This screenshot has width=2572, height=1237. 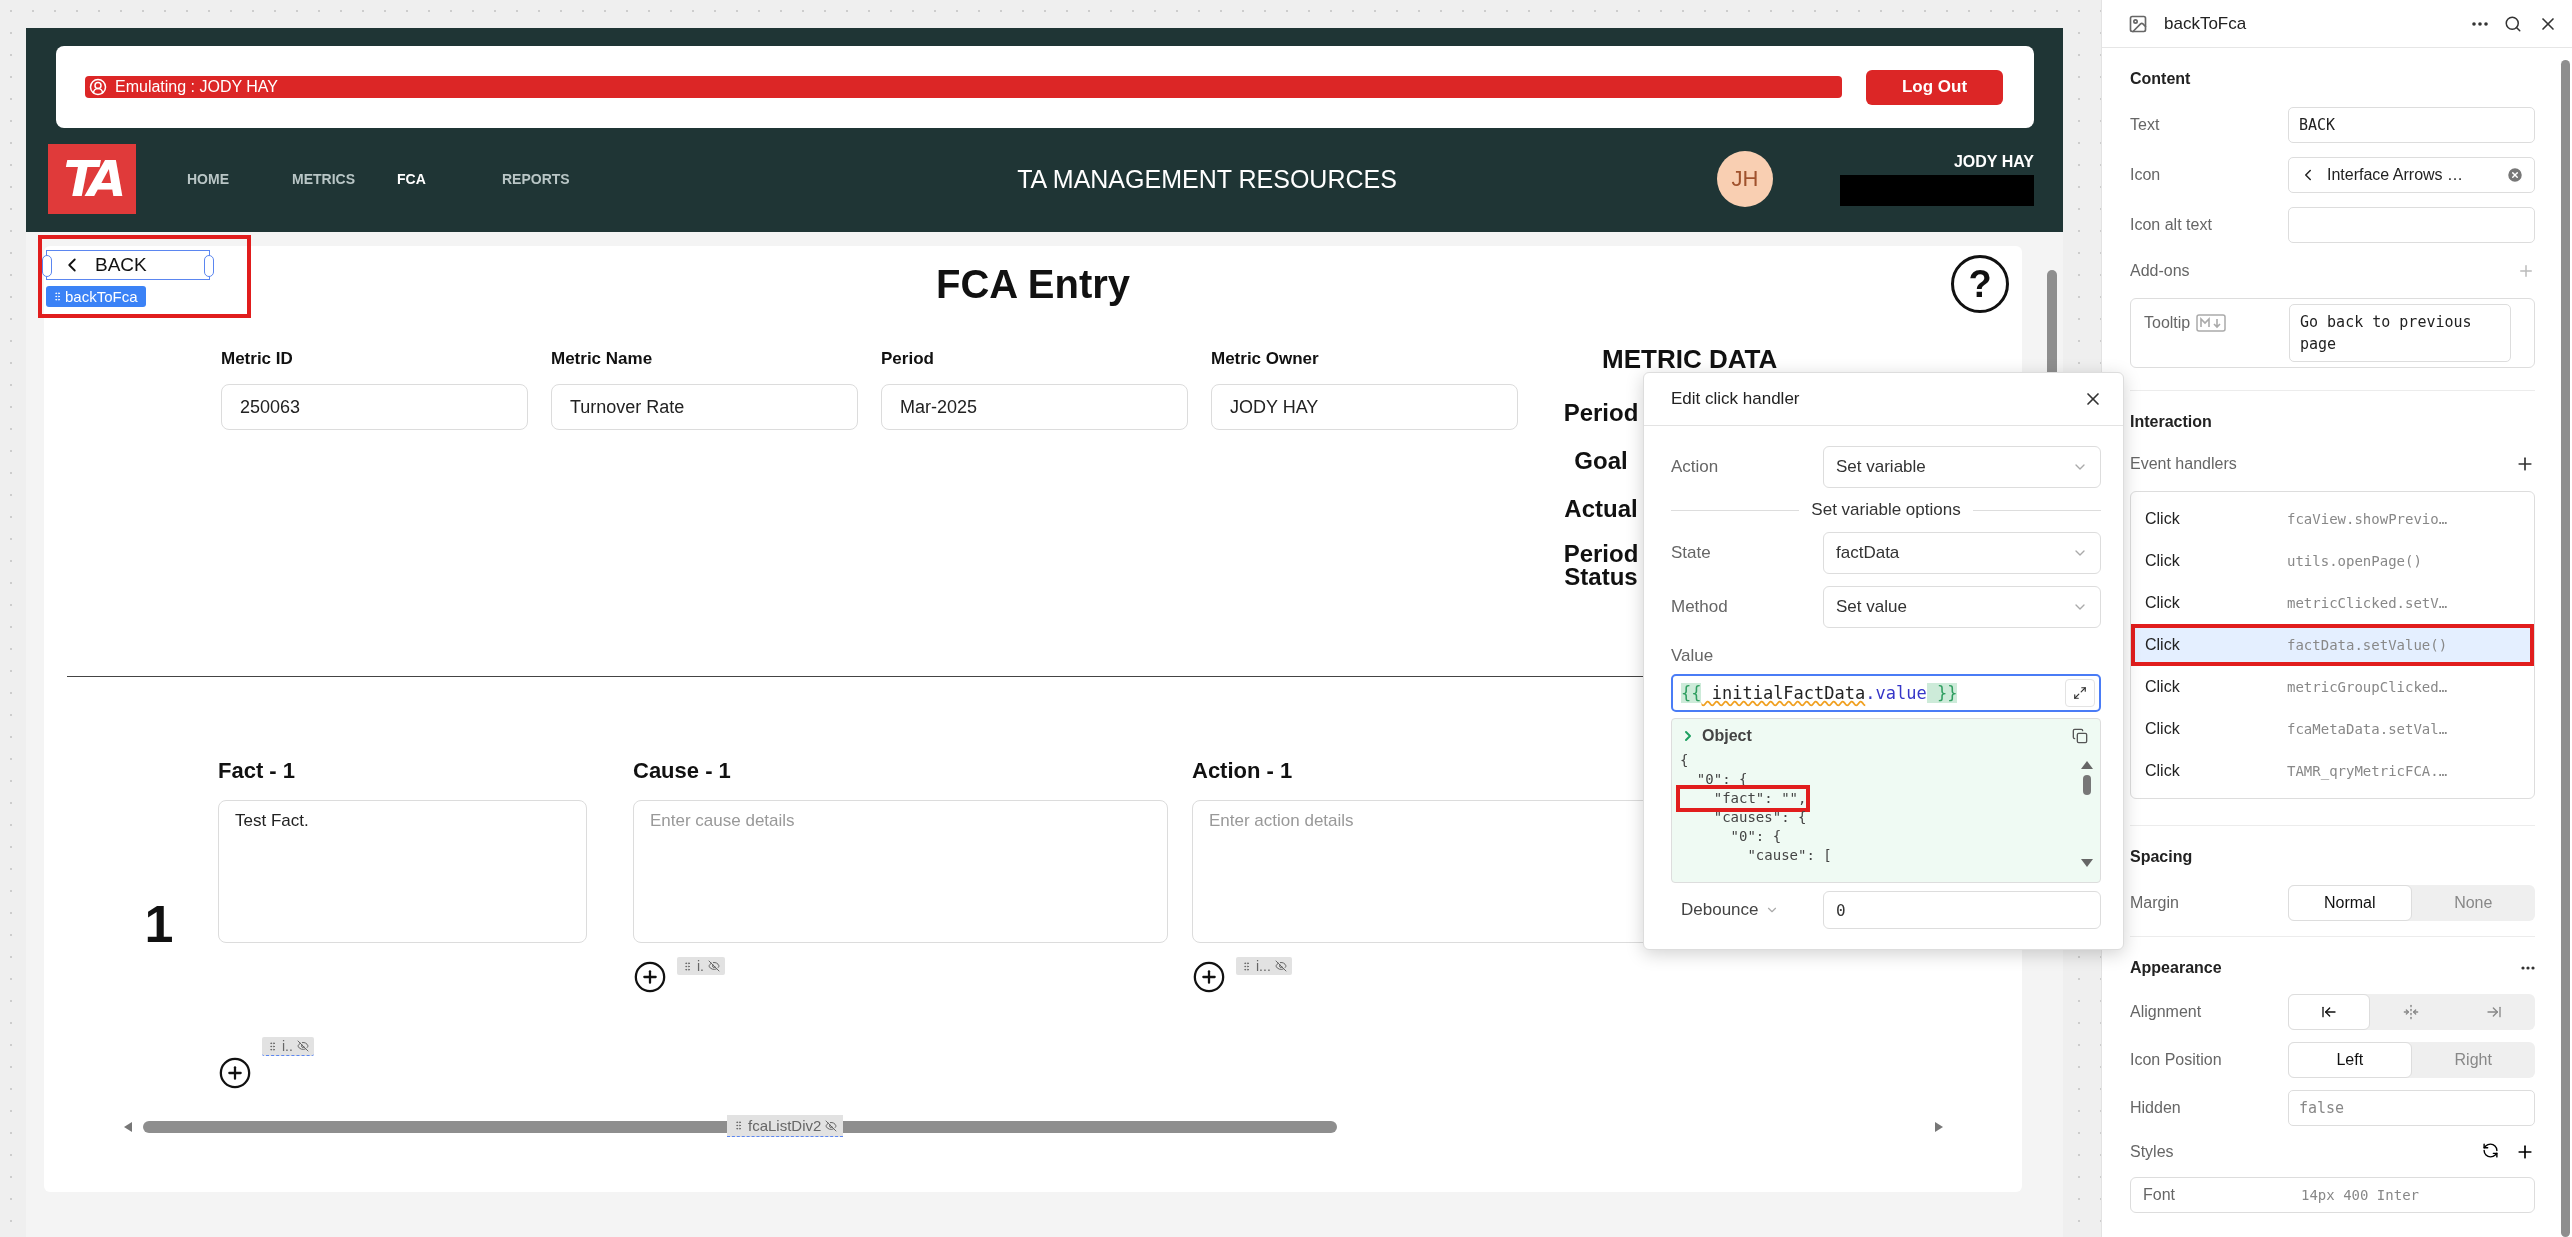 What do you see at coordinates (344, 179) in the screenshot?
I see `nav-link: METRICS` at bounding box center [344, 179].